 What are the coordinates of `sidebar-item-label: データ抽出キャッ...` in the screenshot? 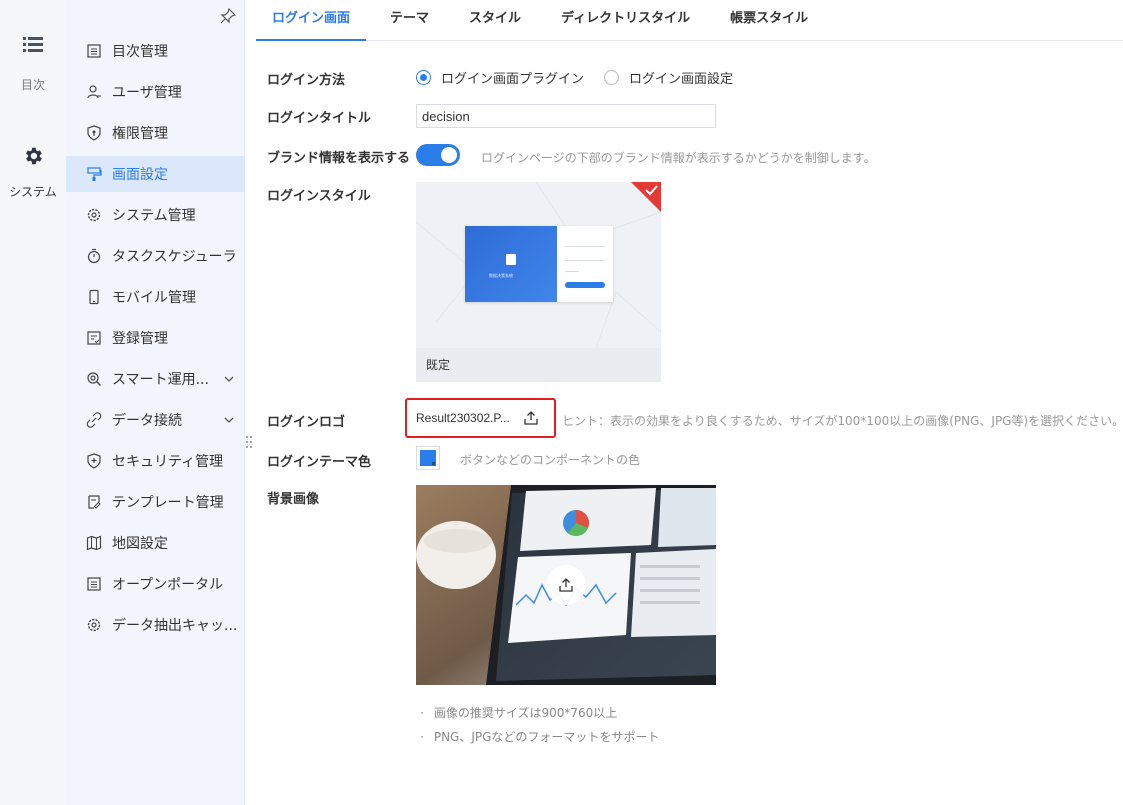 It's located at (175, 626).